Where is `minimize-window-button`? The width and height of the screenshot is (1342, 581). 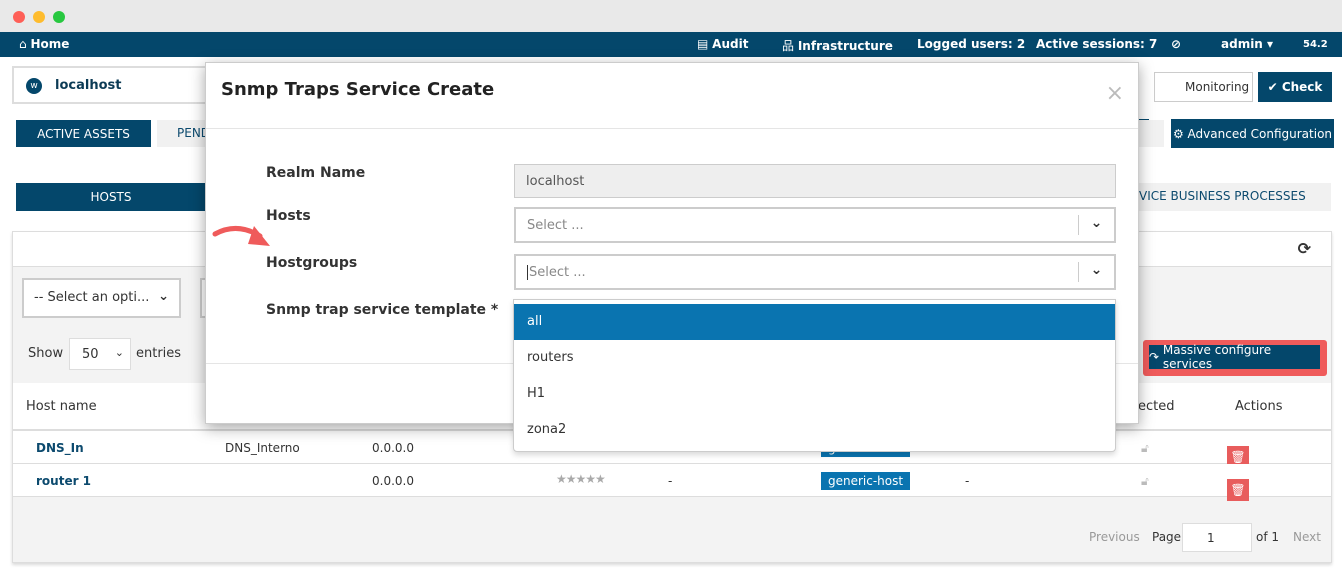 minimize-window-button is located at coordinates (39, 17).